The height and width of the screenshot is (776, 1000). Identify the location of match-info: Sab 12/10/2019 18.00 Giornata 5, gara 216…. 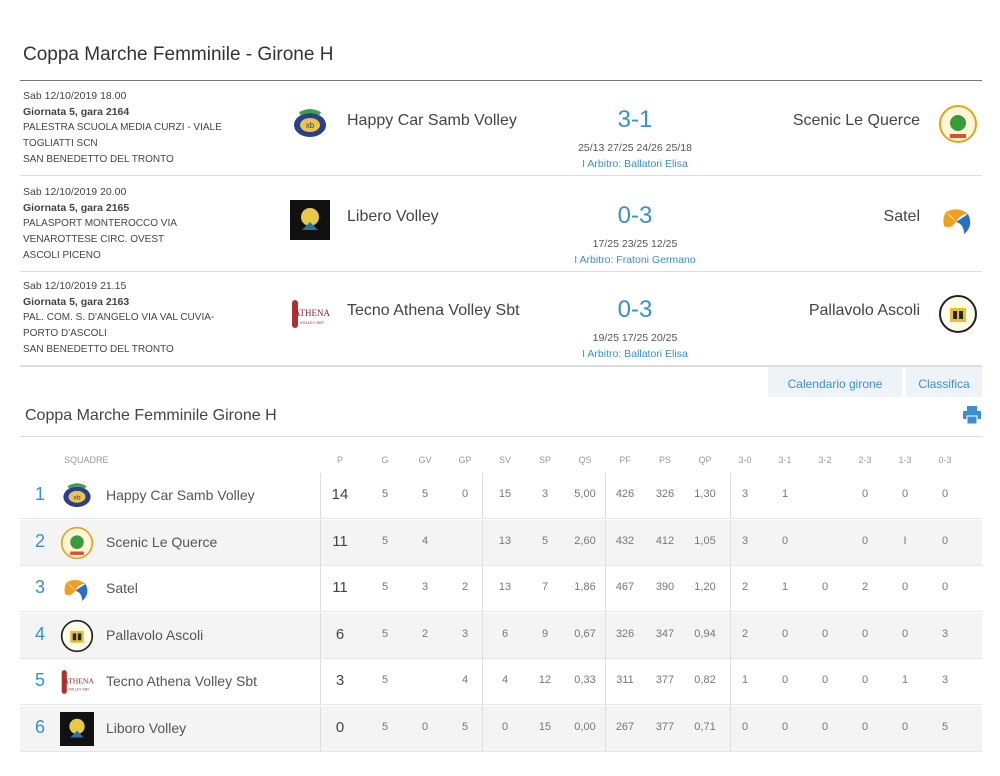
(148, 128).